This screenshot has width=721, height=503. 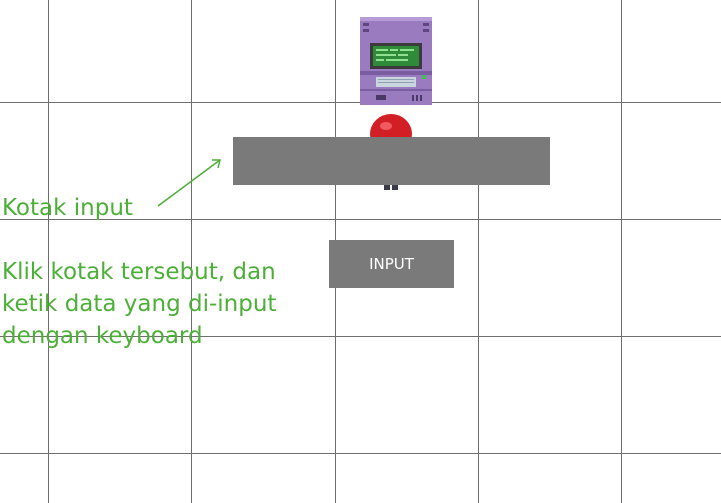 I want to click on annotation-title: Kotak input, so click(x=67, y=208).